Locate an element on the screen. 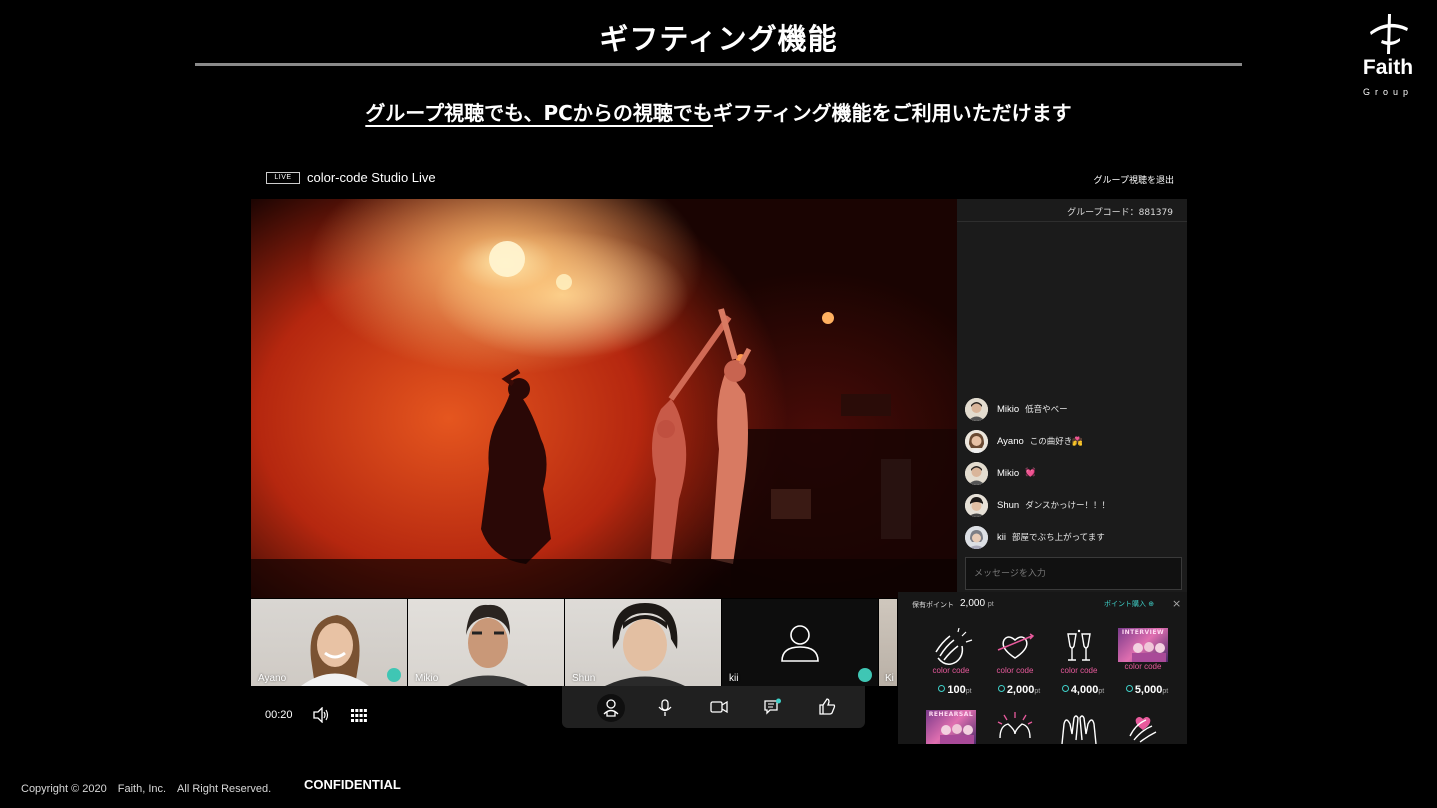  logo-subtitle: Group is located at coordinates (1387, 92).